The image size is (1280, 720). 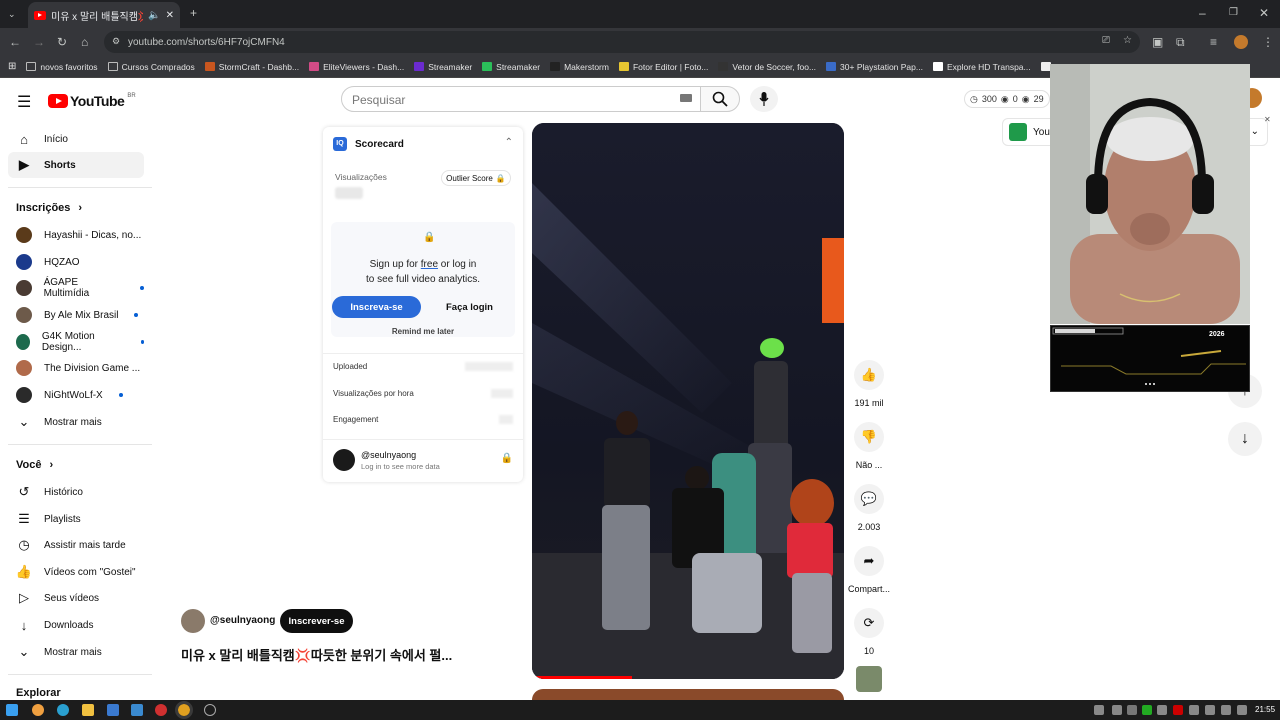 What do you see at coordinates (316, 621) in the screenshot?
I see `subscribe-button: Inscrever-se` at bounding box center [316, 621].